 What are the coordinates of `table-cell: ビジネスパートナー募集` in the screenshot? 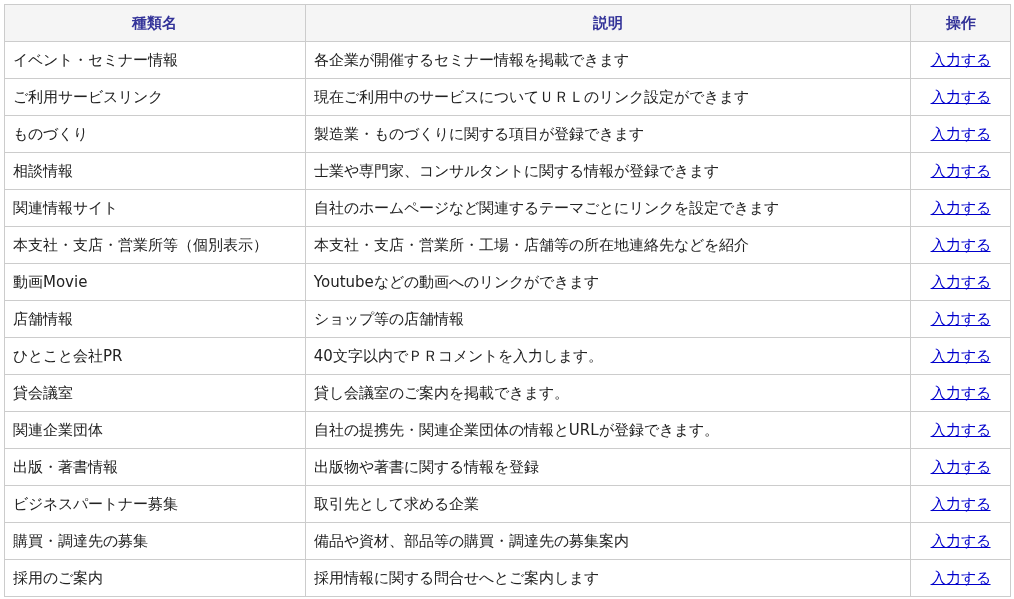 It's located at (155, 504).